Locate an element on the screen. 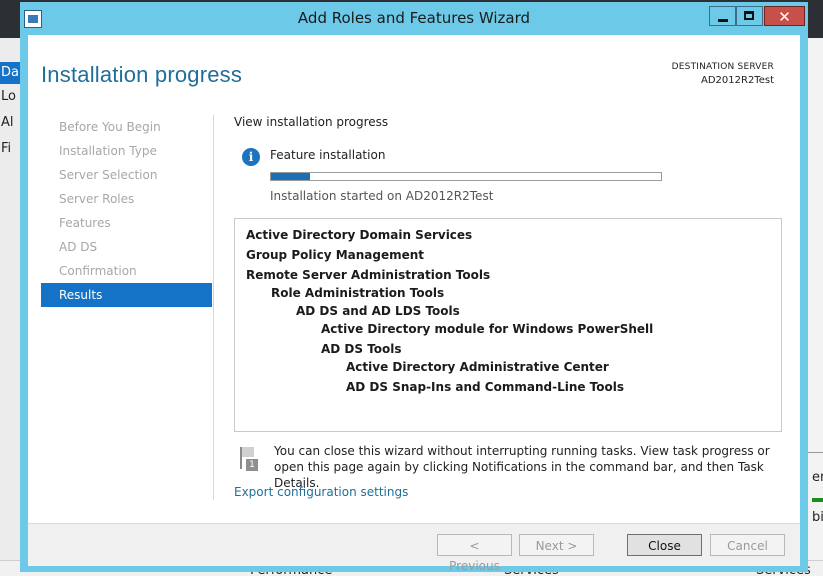 Image resolution: width=823 pixels, height=578 pixels. previous-button: < Previous is located at coordinates (474, 553).